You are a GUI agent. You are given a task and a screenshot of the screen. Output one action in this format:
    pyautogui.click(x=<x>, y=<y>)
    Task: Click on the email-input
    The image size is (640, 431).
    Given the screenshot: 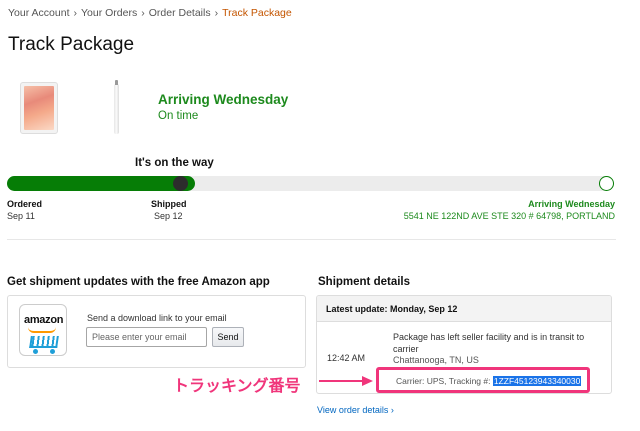 What is the action you would take?
    pyautogui.click(x=146, y=337)
    